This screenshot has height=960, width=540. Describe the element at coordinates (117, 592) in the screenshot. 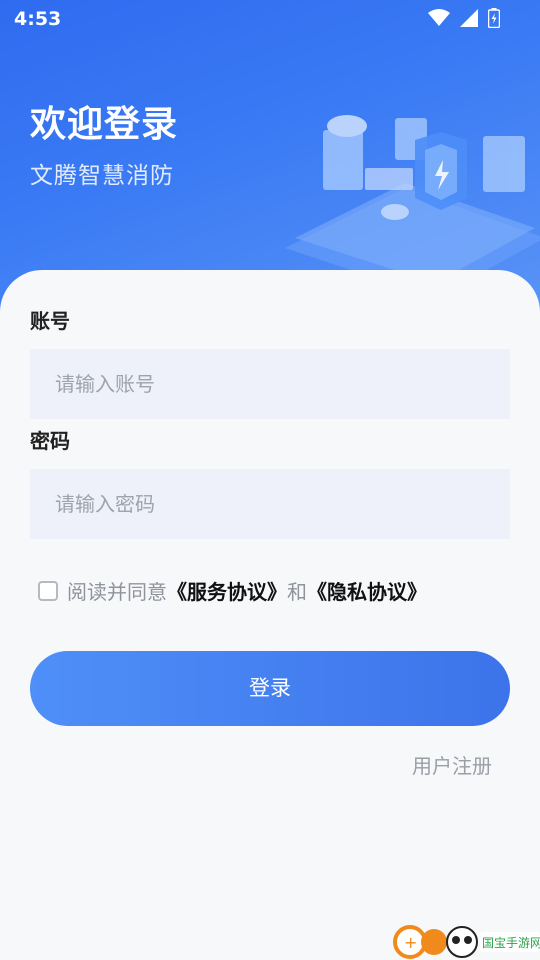

I see `agreement-prefix: 阅读并同意` at that location.